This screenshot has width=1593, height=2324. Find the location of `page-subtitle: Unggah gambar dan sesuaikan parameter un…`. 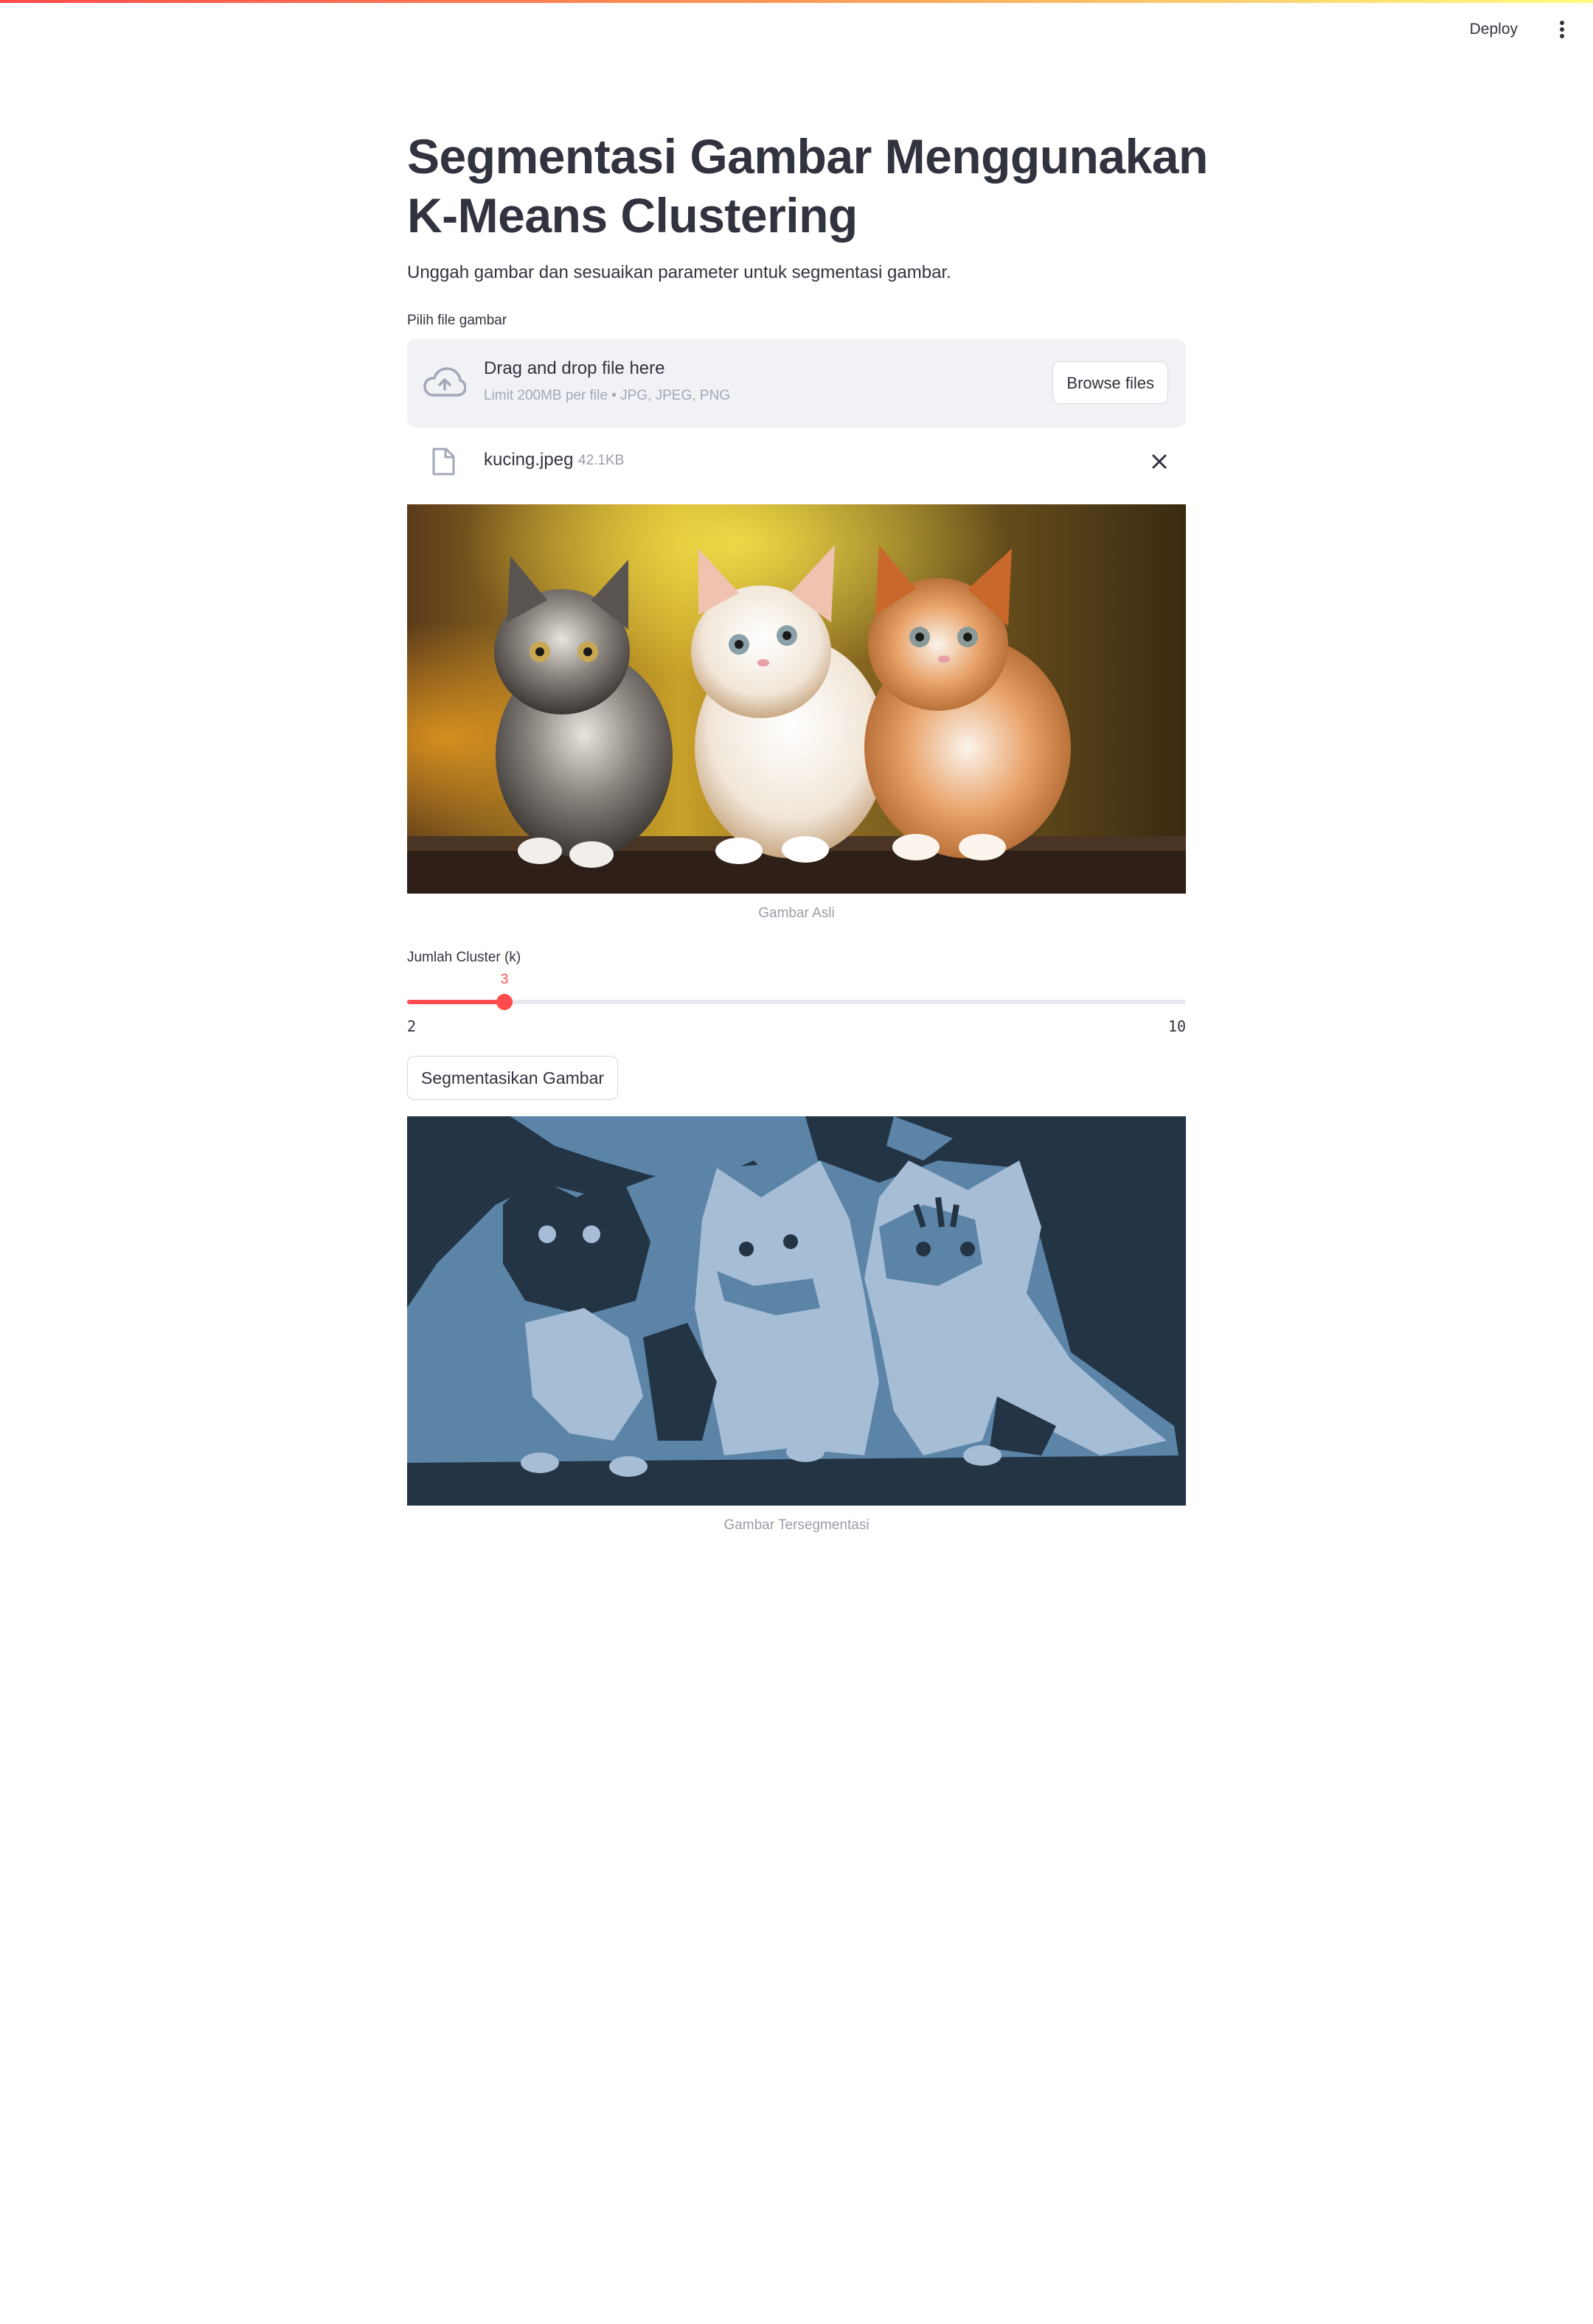

page-subtitle: Unggah gambar dan sesuaikan parameter un… is located at coordinates (679, 272).